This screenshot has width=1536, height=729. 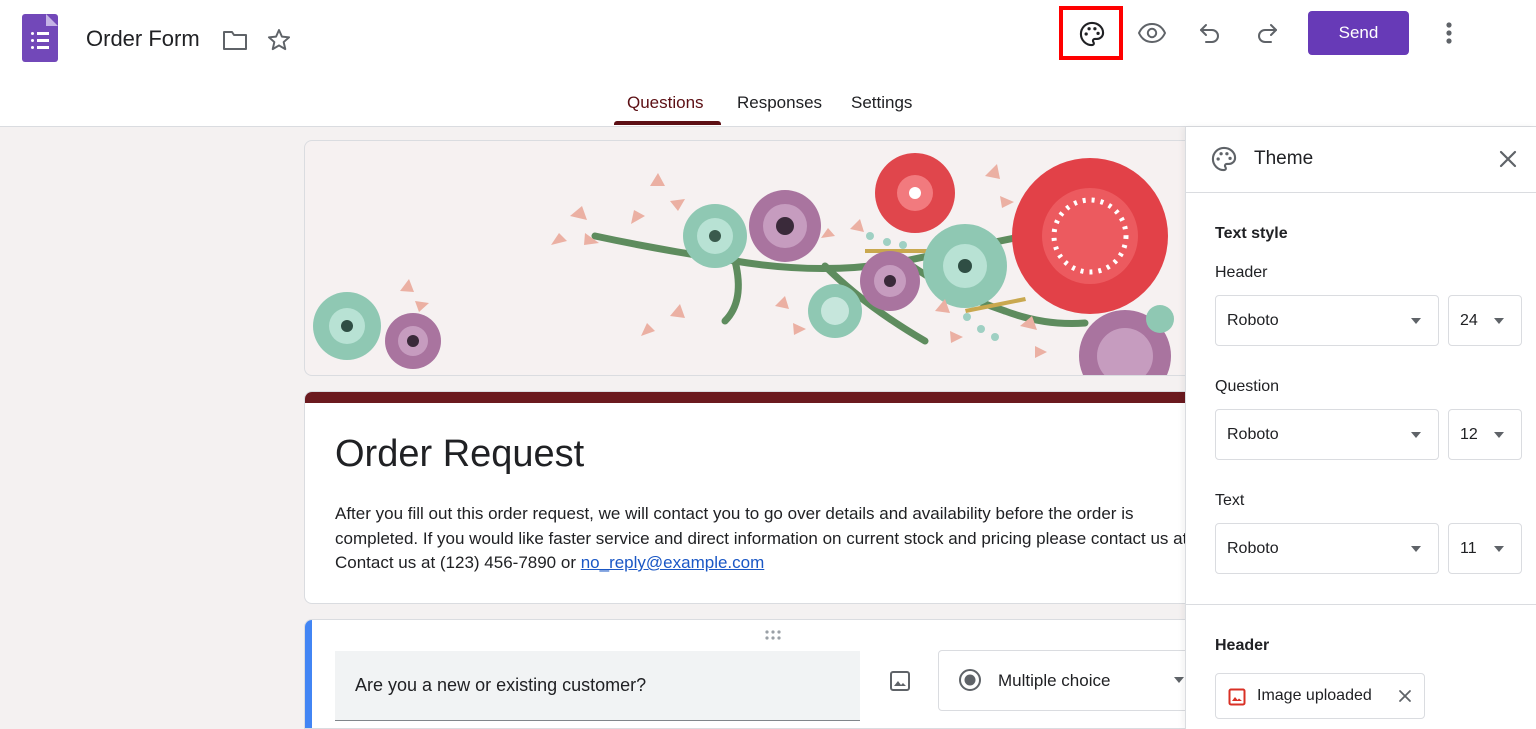 I want to click on text-size-select: 11, so click(x=1485, y=548).